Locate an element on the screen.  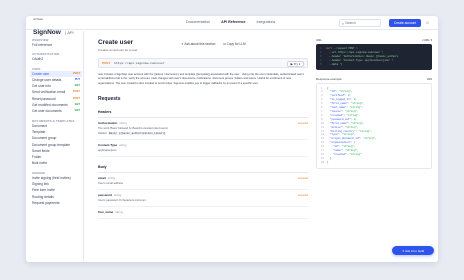
sidebar-item-label: Get user documents is located at coordinates (47, 111).